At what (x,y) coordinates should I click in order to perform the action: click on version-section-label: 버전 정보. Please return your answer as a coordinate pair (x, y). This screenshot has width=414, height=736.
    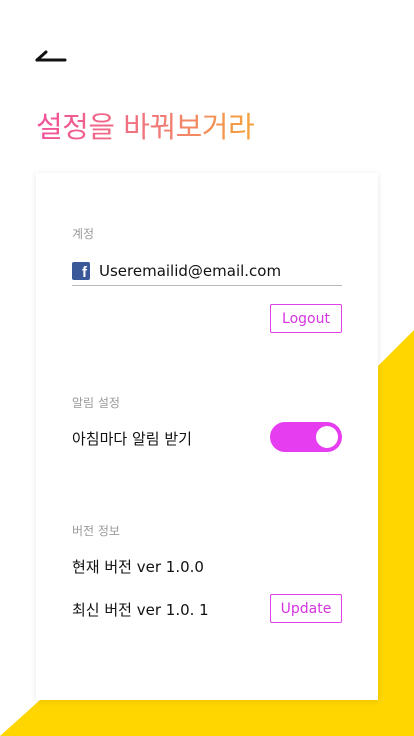
    Looking at the image, I should click on (96, 531).